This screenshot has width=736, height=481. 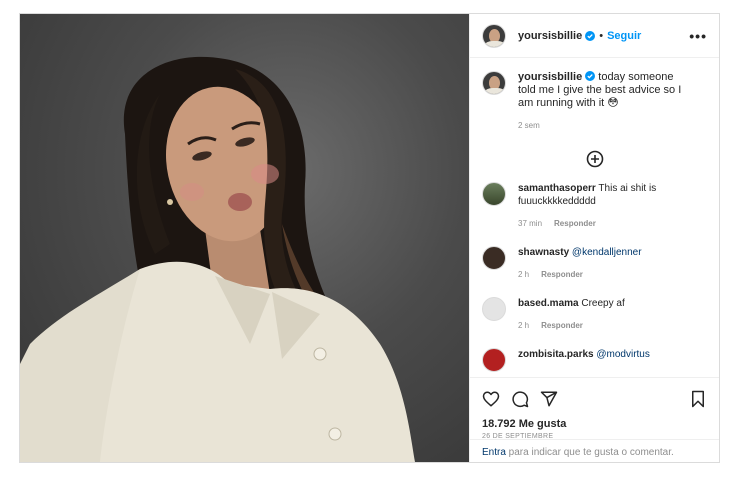 I want to click on comment-text: Creepy af, so click(x=603, y=303).